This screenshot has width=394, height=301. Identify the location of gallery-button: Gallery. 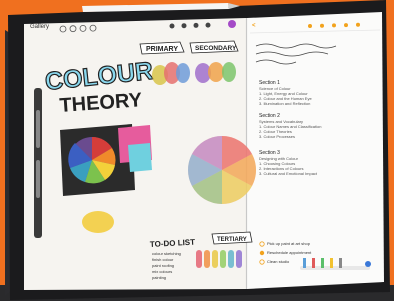
(39, 27).